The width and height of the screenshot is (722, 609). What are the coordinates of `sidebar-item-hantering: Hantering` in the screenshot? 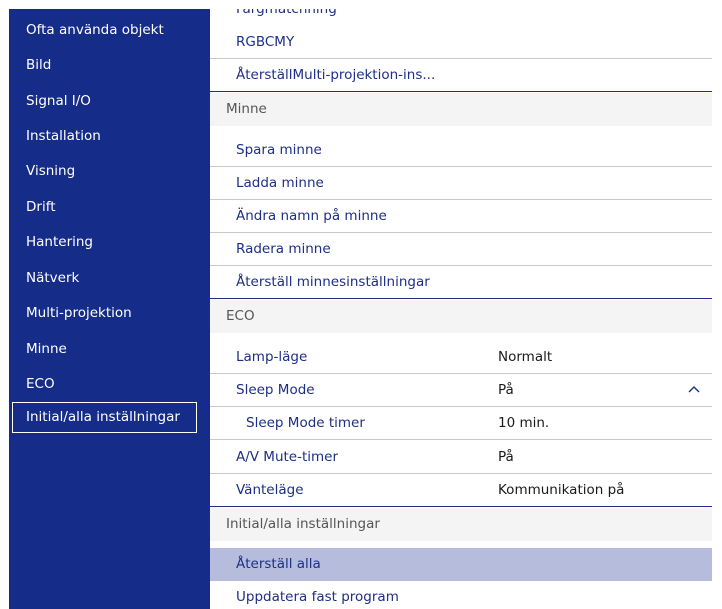 It's located at (59, 242).